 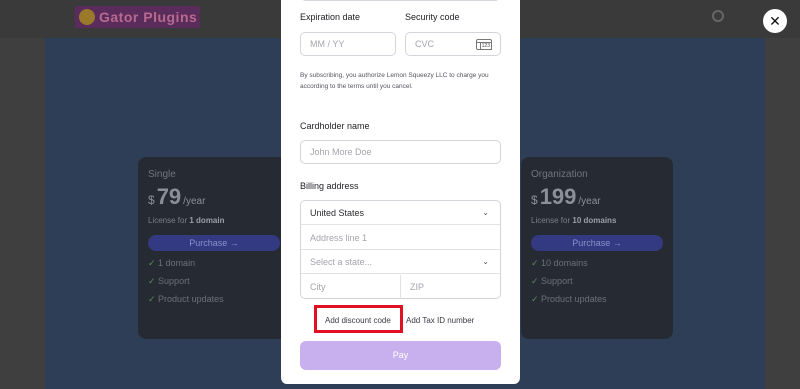 I want to click on license-count: 1 domain, so click(x=207, y=220).